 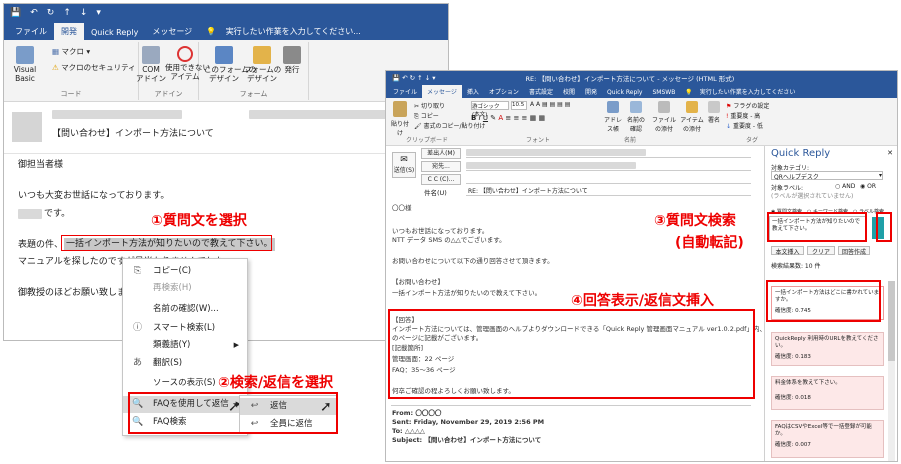 I want to click on tell-me-search: 💡 実行したい作業を入力してください, so click(x=742, y=91).